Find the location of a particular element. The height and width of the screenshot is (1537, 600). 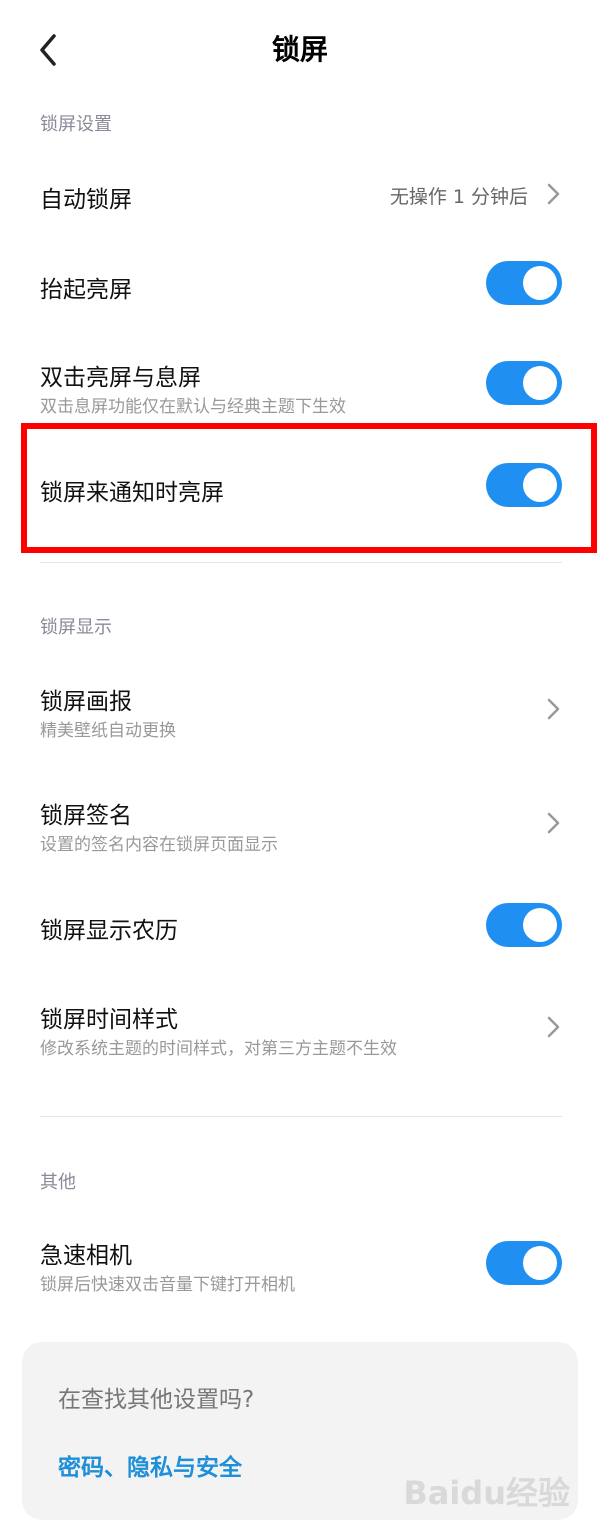

double-tap-toggle is located at coordinates (524, 383).